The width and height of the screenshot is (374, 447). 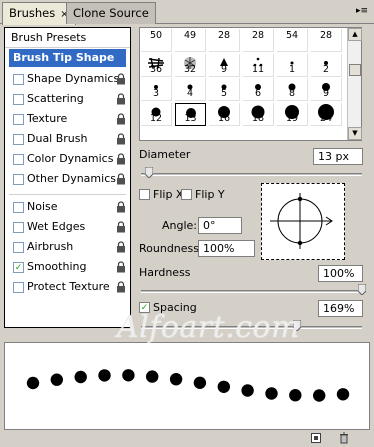 What do you see at coordinates (224, 114) in the screenshot?
I see `brush-tip-cell: 16` at bounding box center [224, 114].